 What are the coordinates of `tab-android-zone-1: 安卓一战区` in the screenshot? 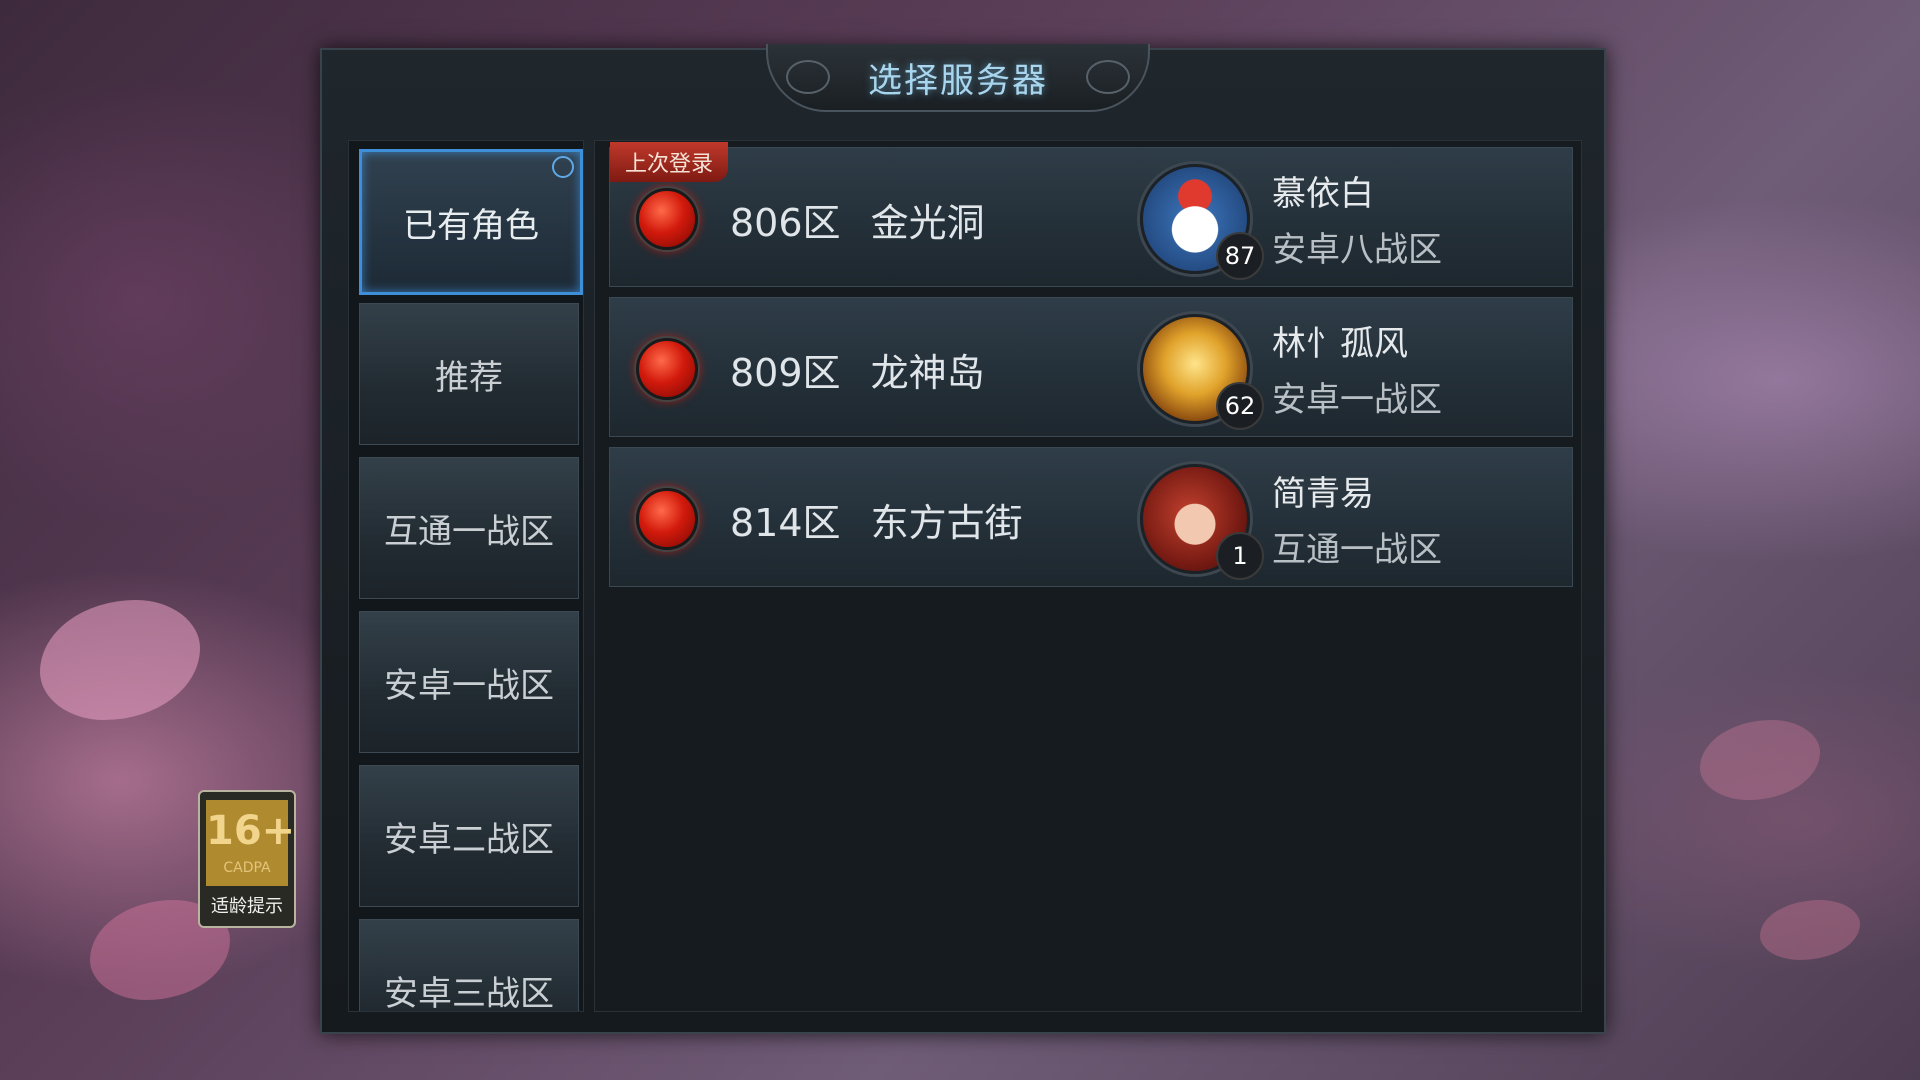 It's located at (469, 682).